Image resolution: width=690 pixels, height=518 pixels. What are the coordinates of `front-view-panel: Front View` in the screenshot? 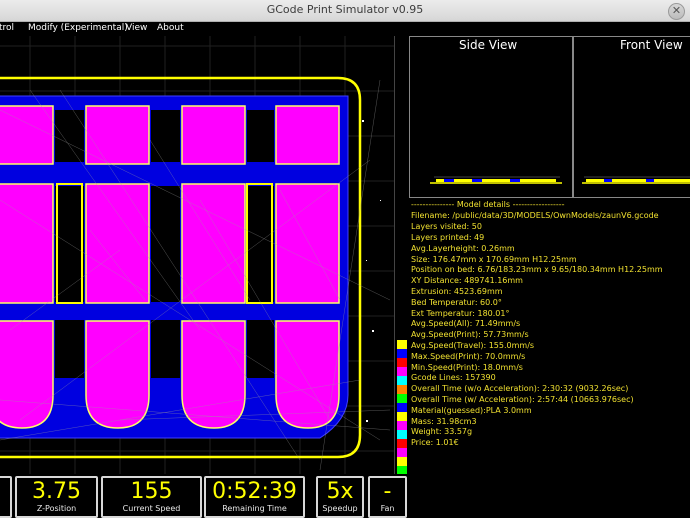 It's located at (631, 117).